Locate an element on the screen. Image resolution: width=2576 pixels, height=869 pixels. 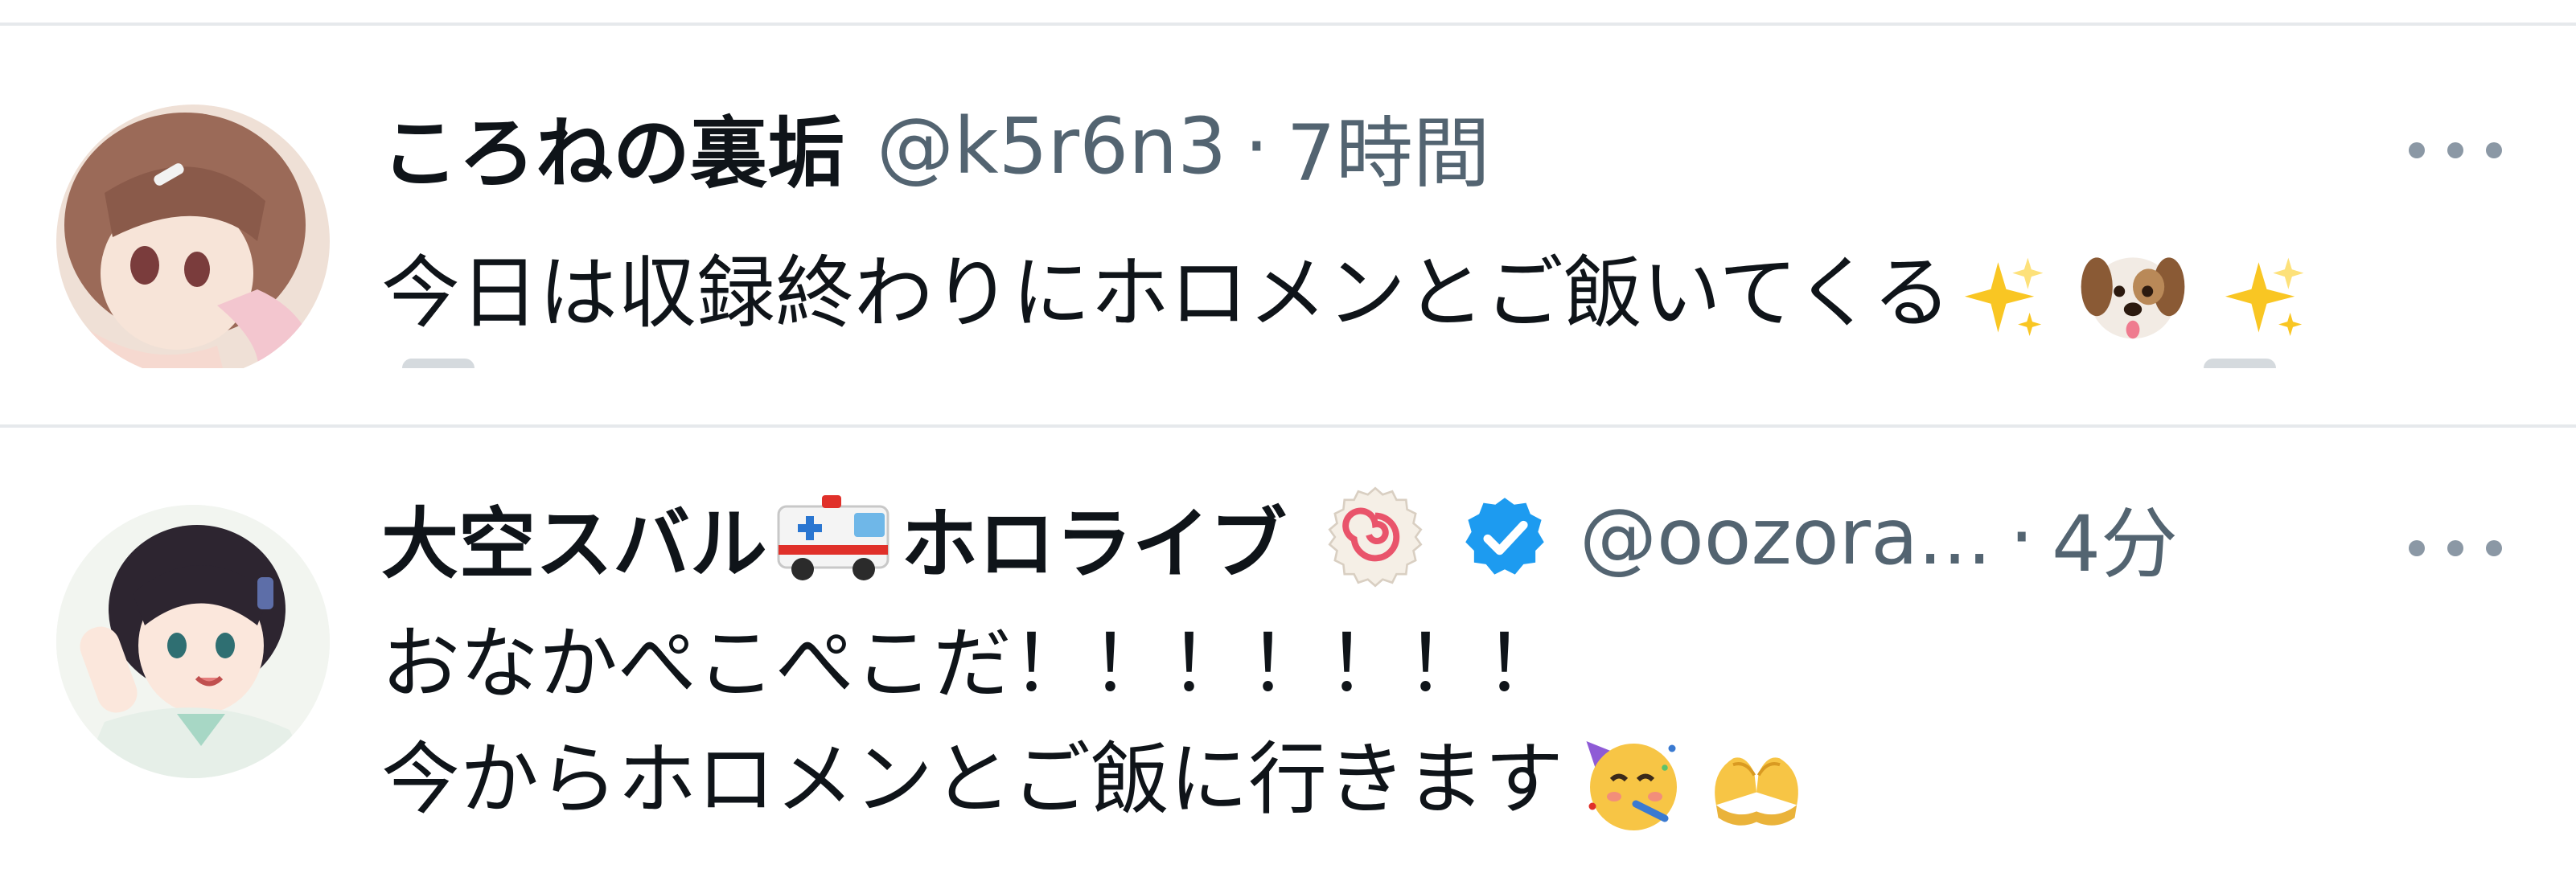
tweet-text-line: 今日は収録終わりにホロメンとご飯いてくる is located at coordinates (1166, 294).